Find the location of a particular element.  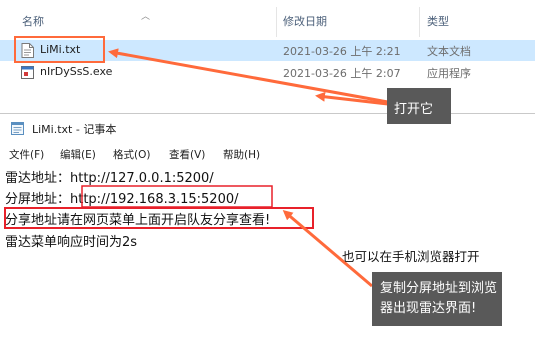

callout-copy-text: 复制分屏地址到浏览器出现雷达界面! is located at coordinates (439, 298).